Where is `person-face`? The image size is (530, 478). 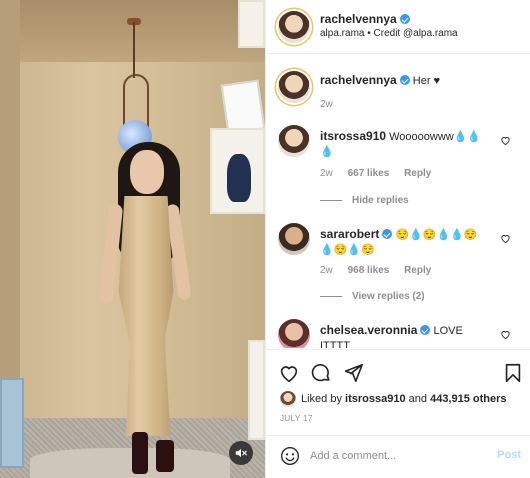 person-face is located at coordinates (147, 172).